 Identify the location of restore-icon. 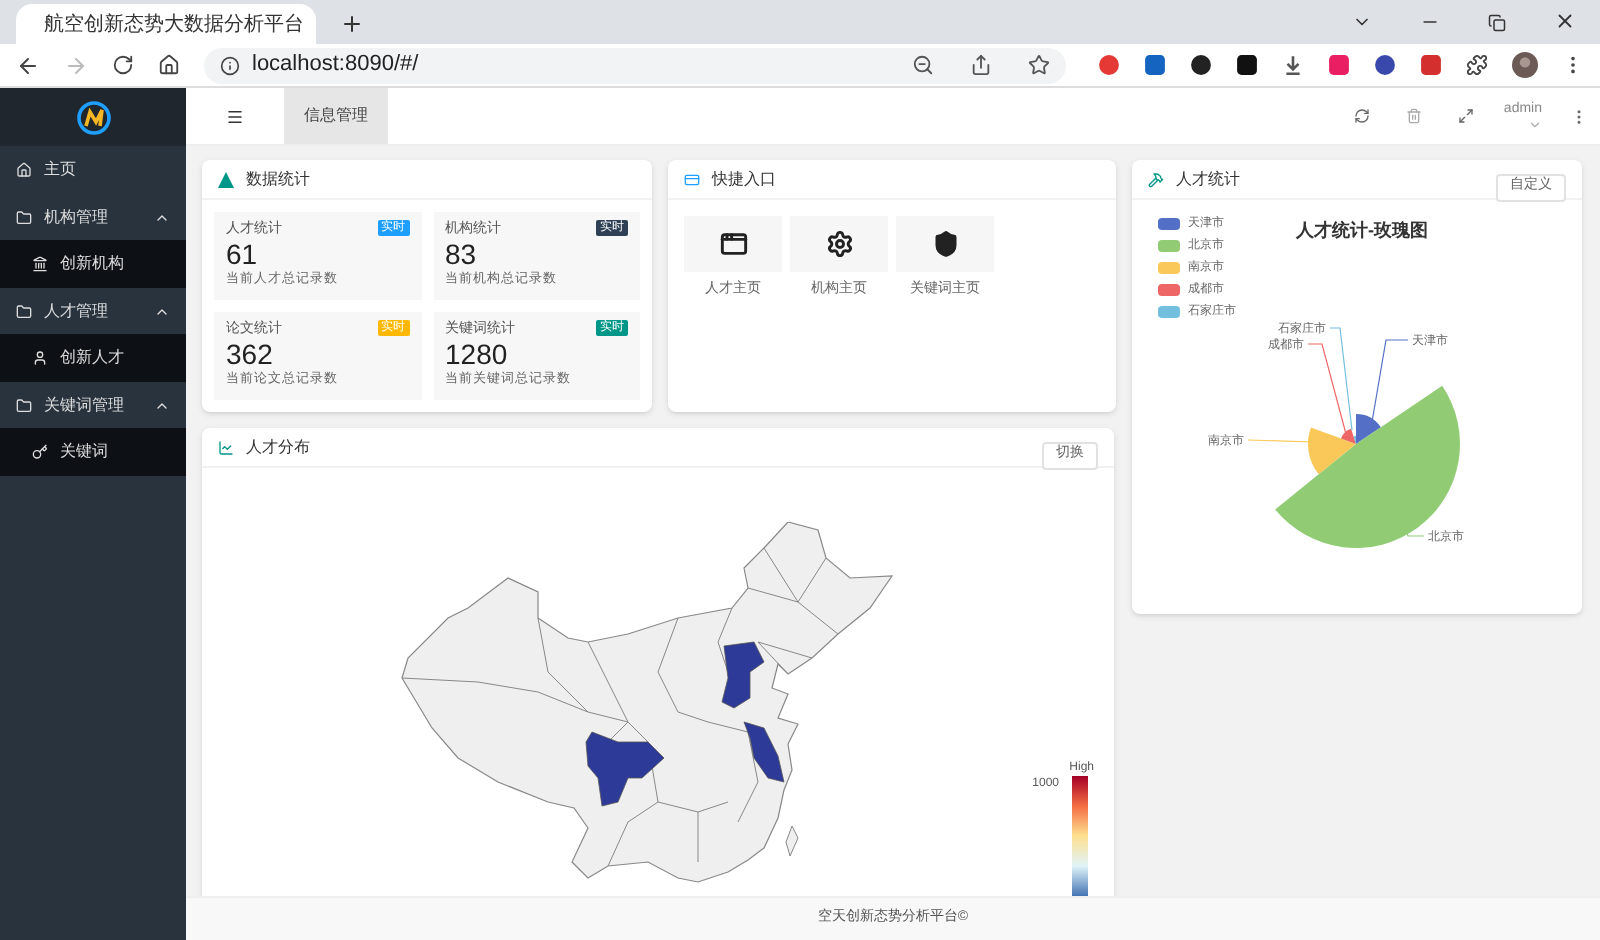
(1497, 23).